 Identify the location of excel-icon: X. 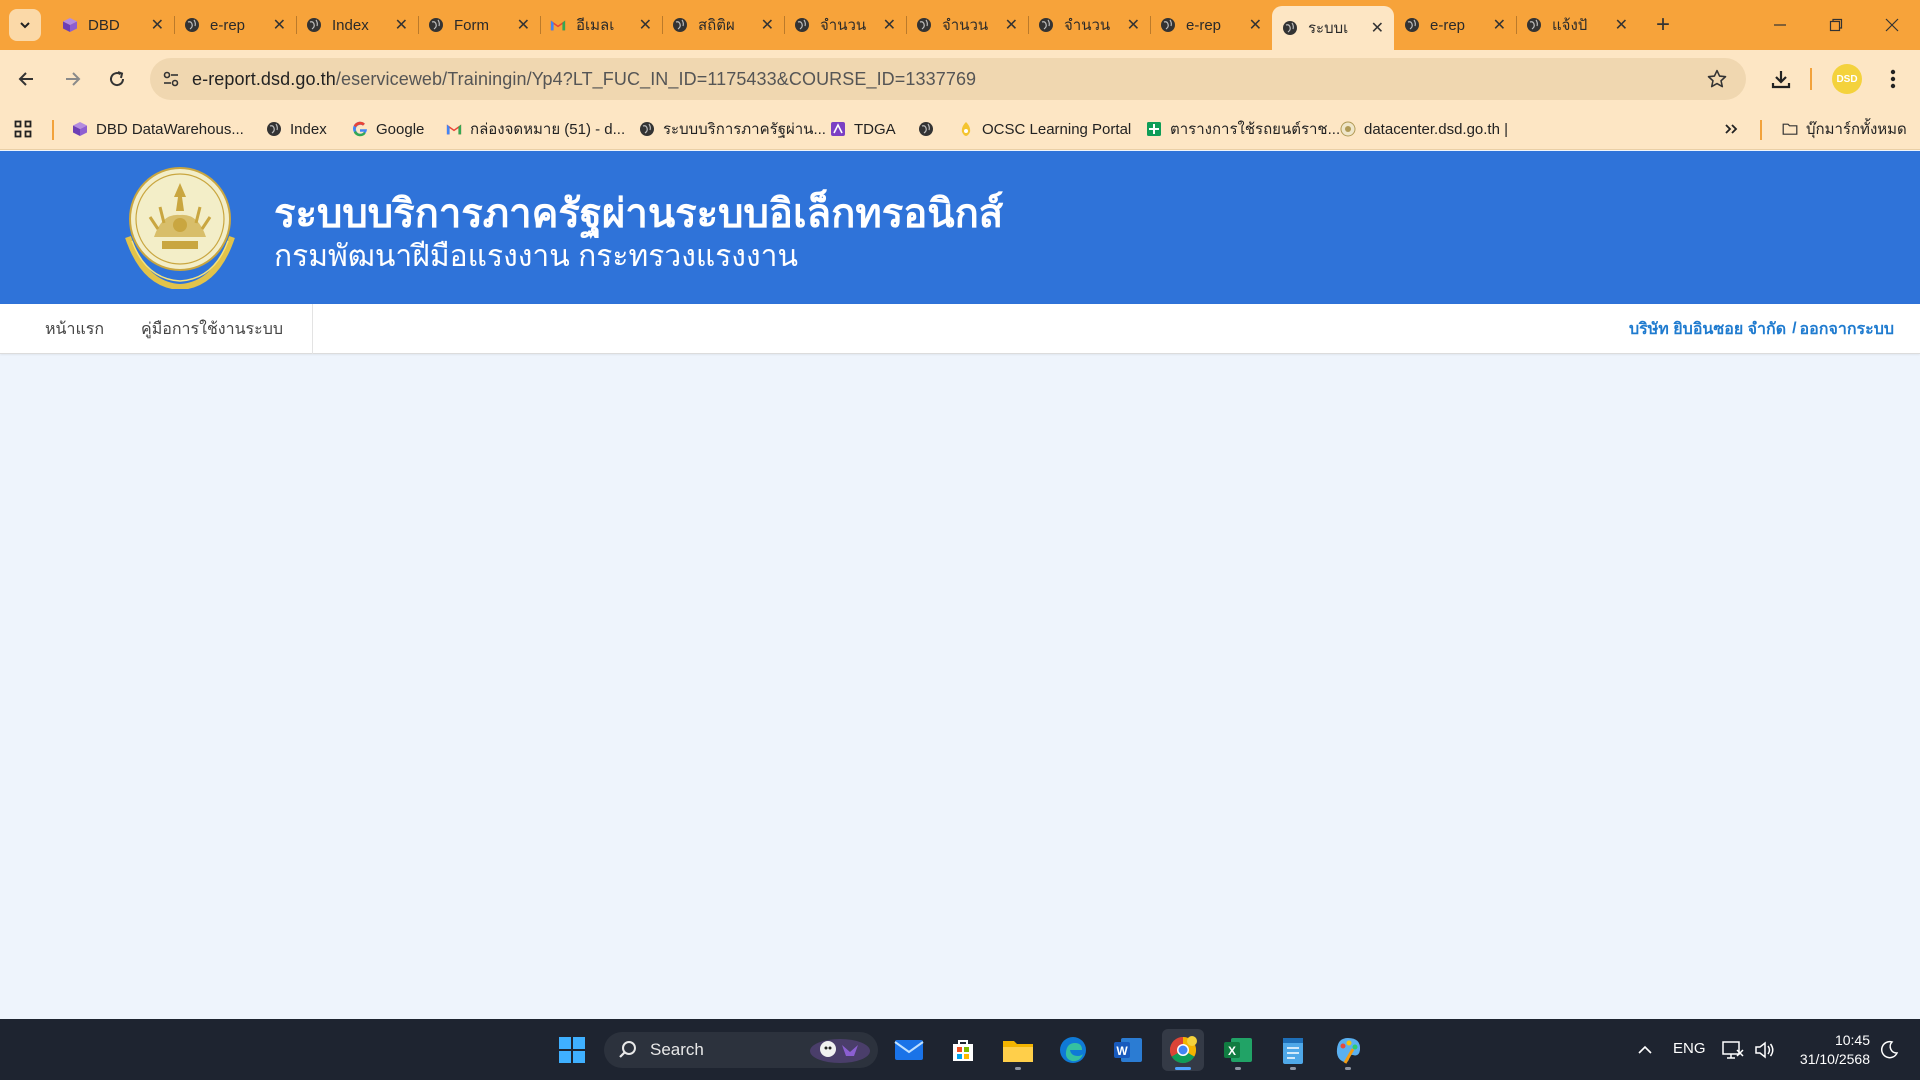
(1238, 1050).